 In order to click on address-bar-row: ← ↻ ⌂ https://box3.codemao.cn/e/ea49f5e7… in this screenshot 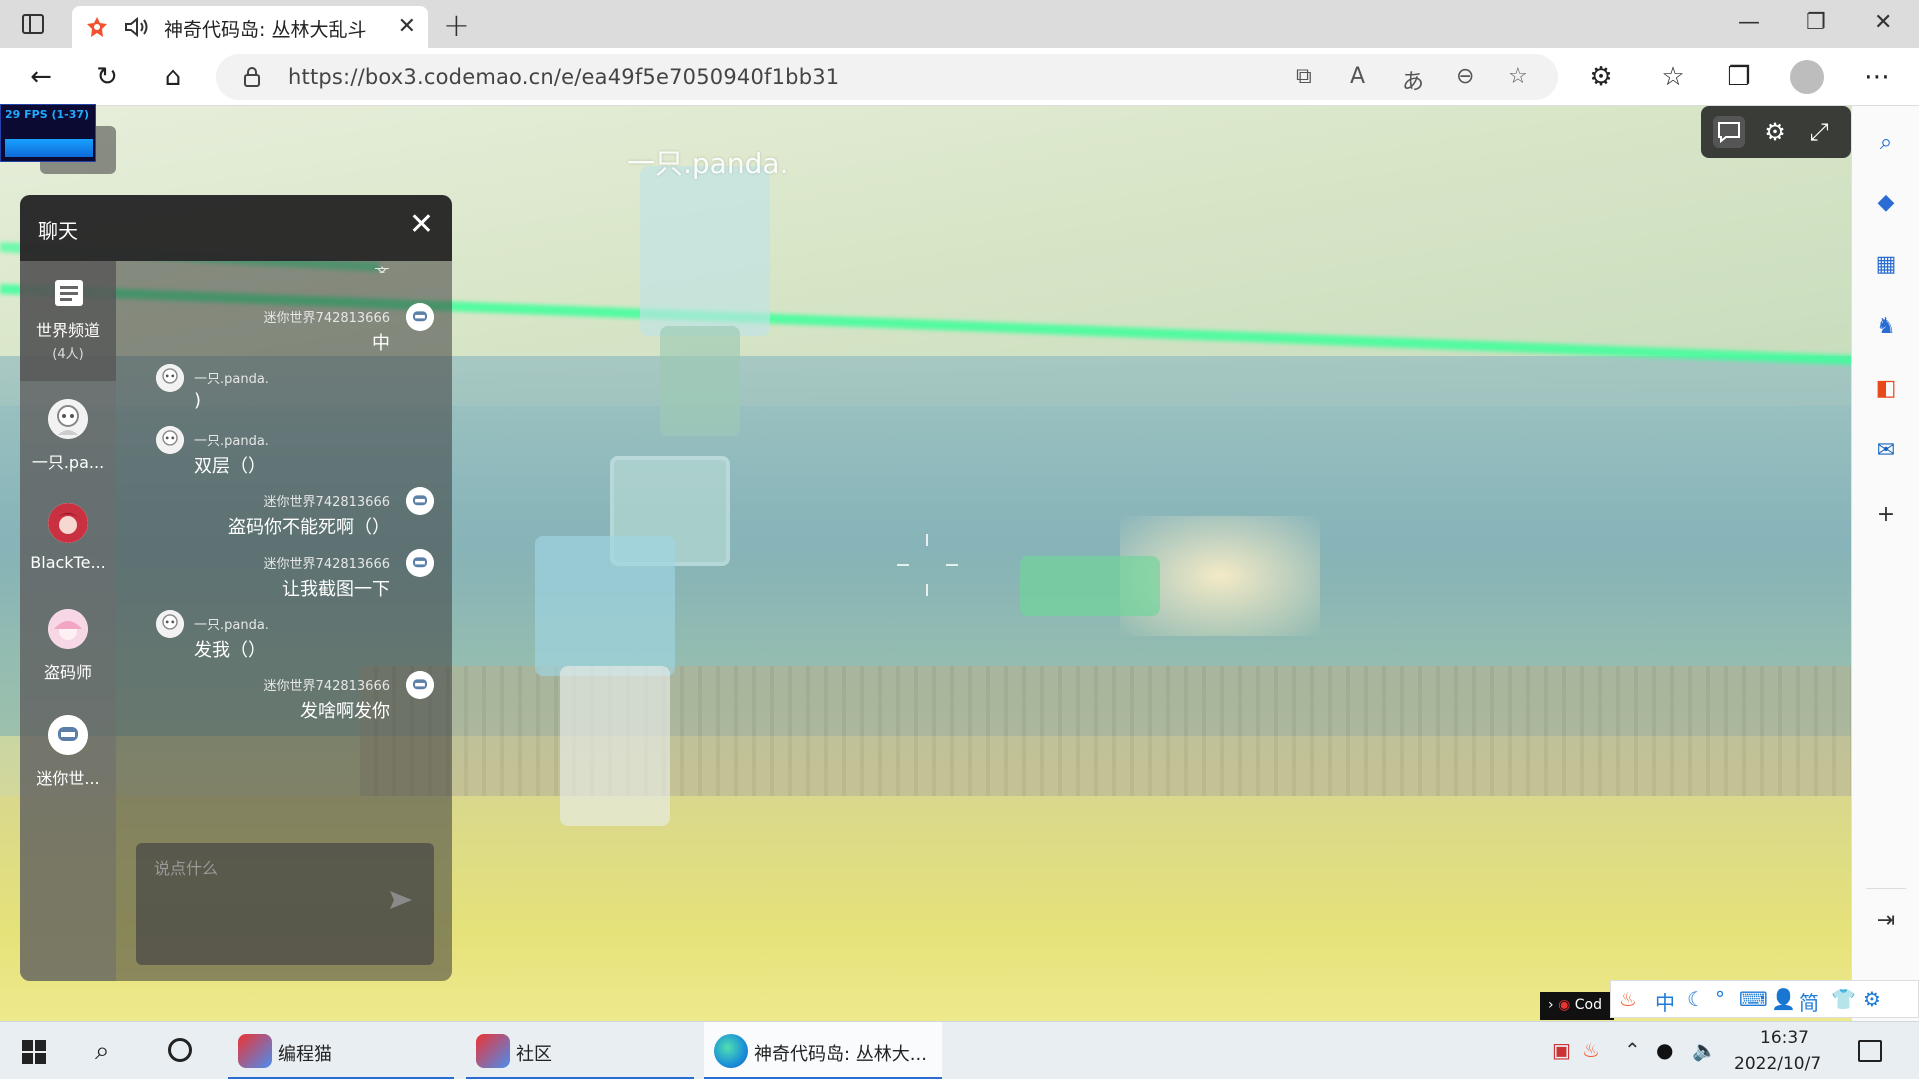, I will do `click(959, 77)`.